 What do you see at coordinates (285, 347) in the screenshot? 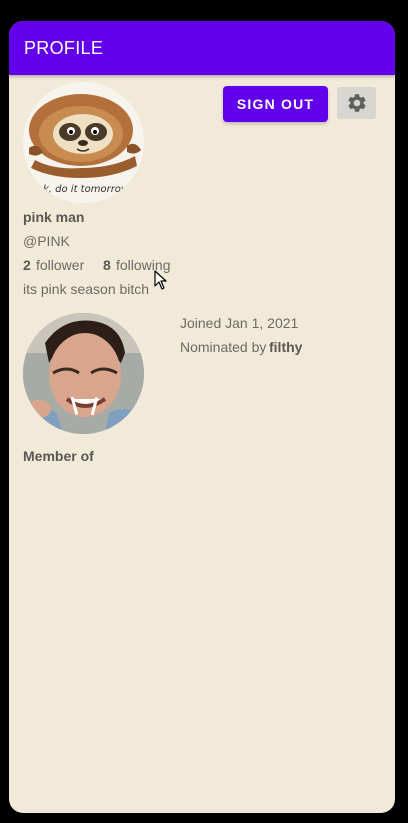
I see `nominator-name: filthy` at bounding box center [285, 347].